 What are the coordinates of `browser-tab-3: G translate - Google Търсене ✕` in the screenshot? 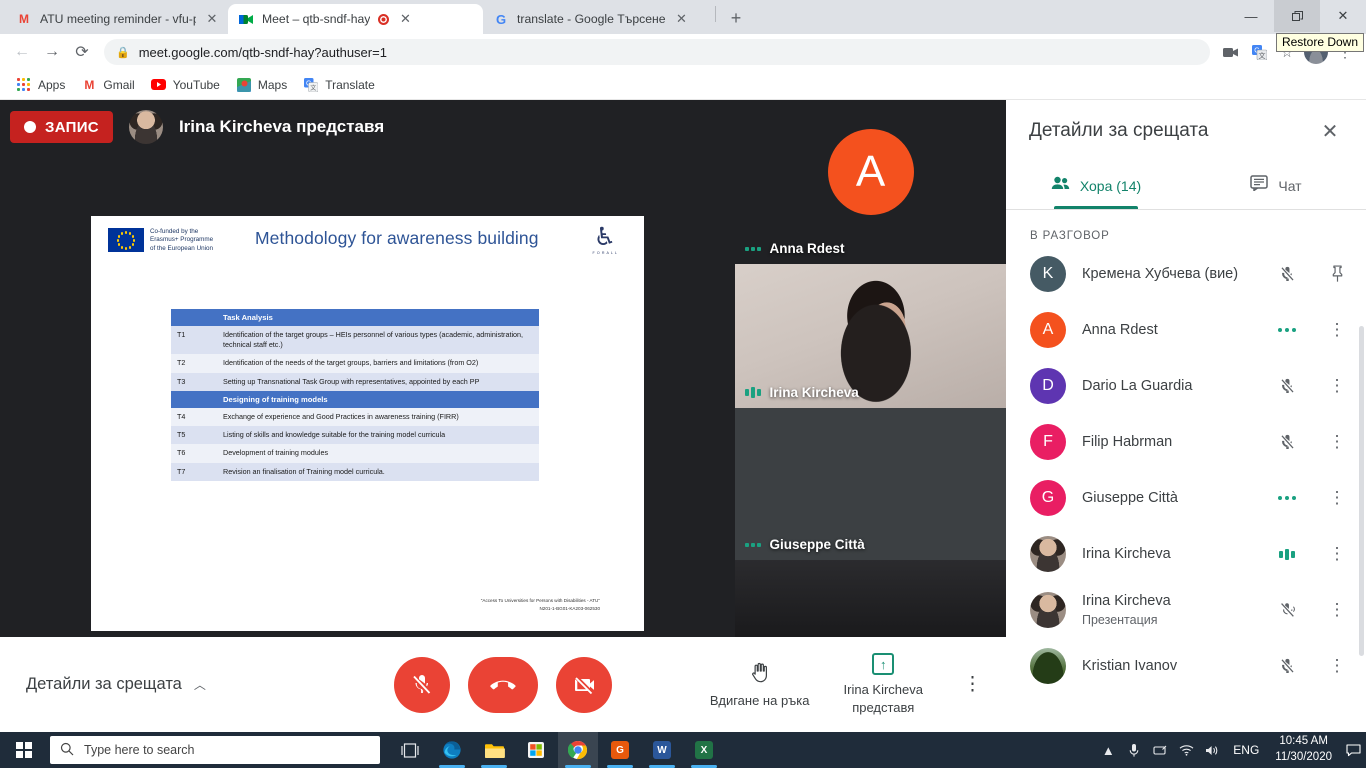 It's located at (598, 19).